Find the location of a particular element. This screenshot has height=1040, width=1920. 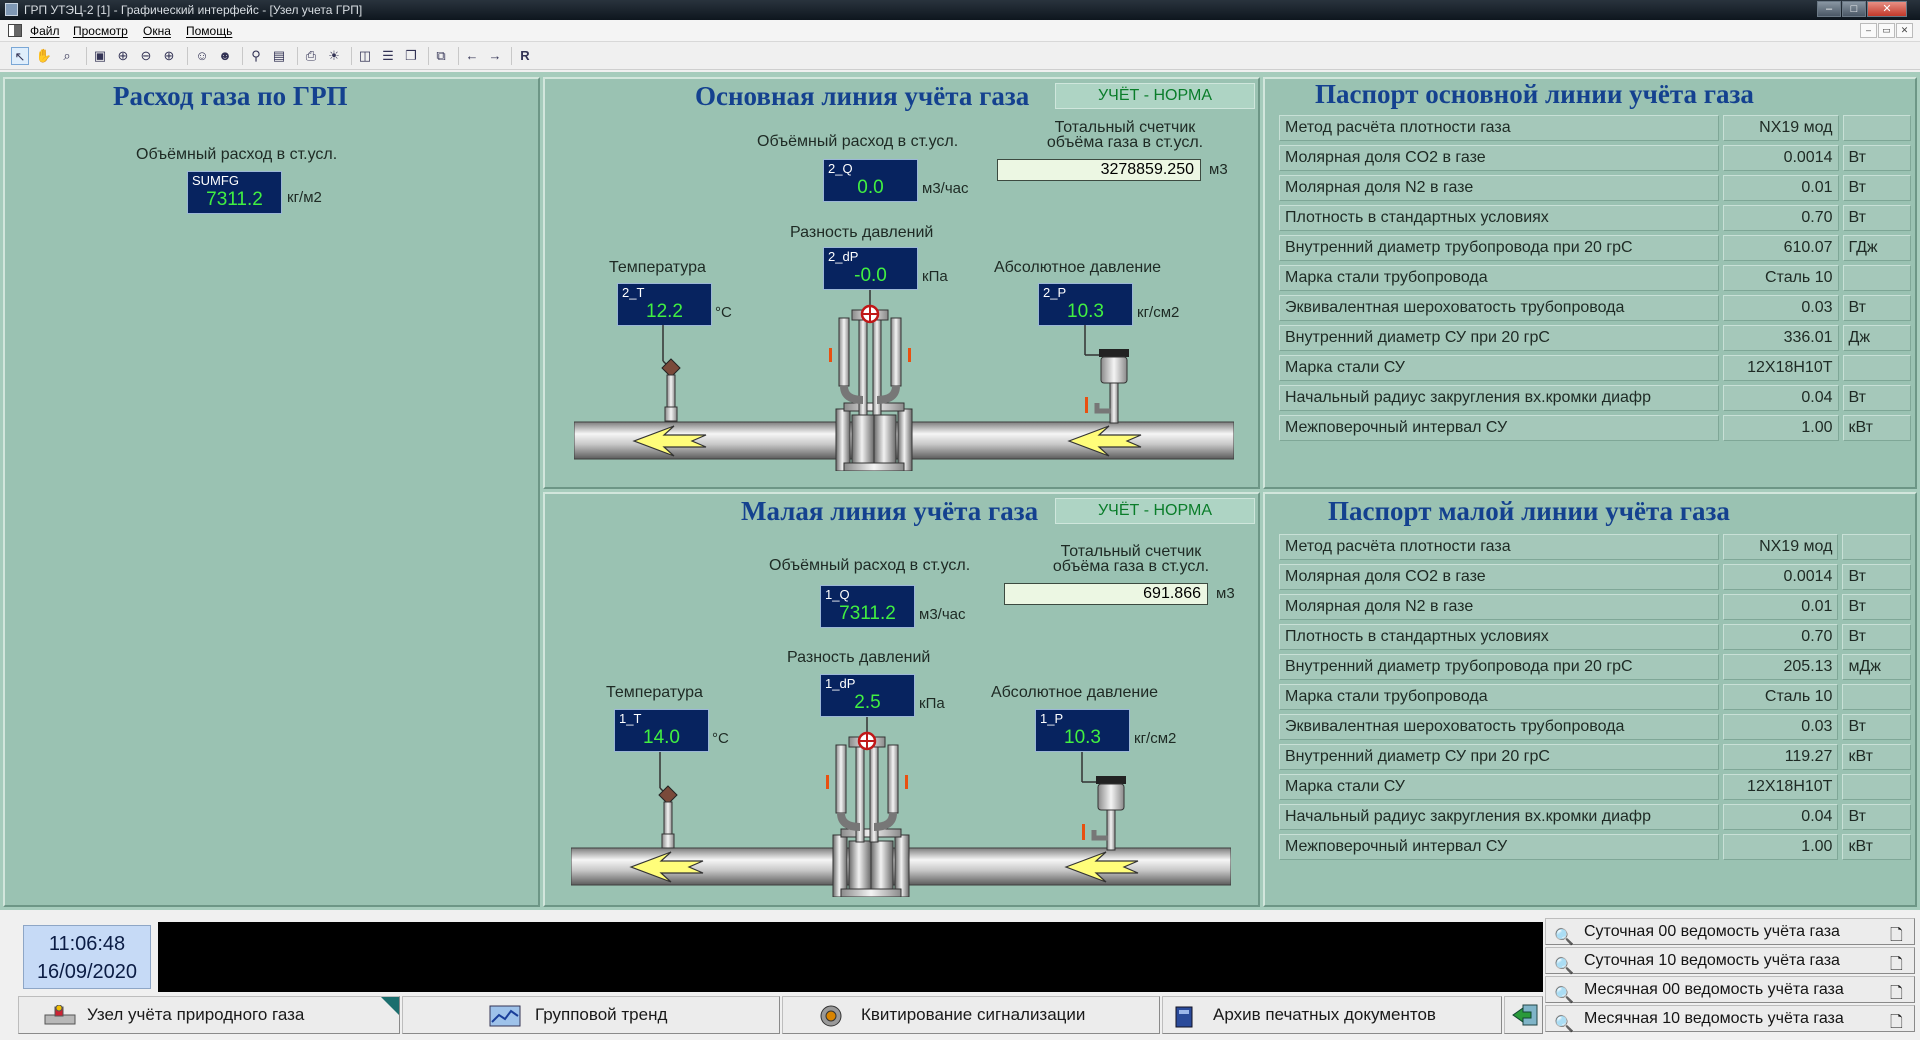

mdi-minimize-button: – is located at coordinates (1868, 30).